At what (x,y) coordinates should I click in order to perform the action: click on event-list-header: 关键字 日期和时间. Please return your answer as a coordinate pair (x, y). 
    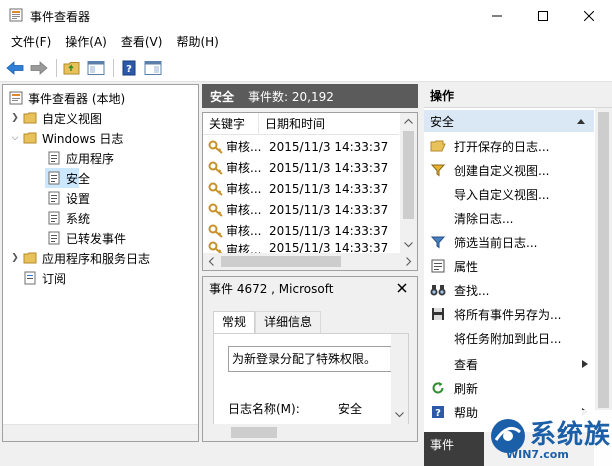
    Looking at the image, I should click on (301, 124).